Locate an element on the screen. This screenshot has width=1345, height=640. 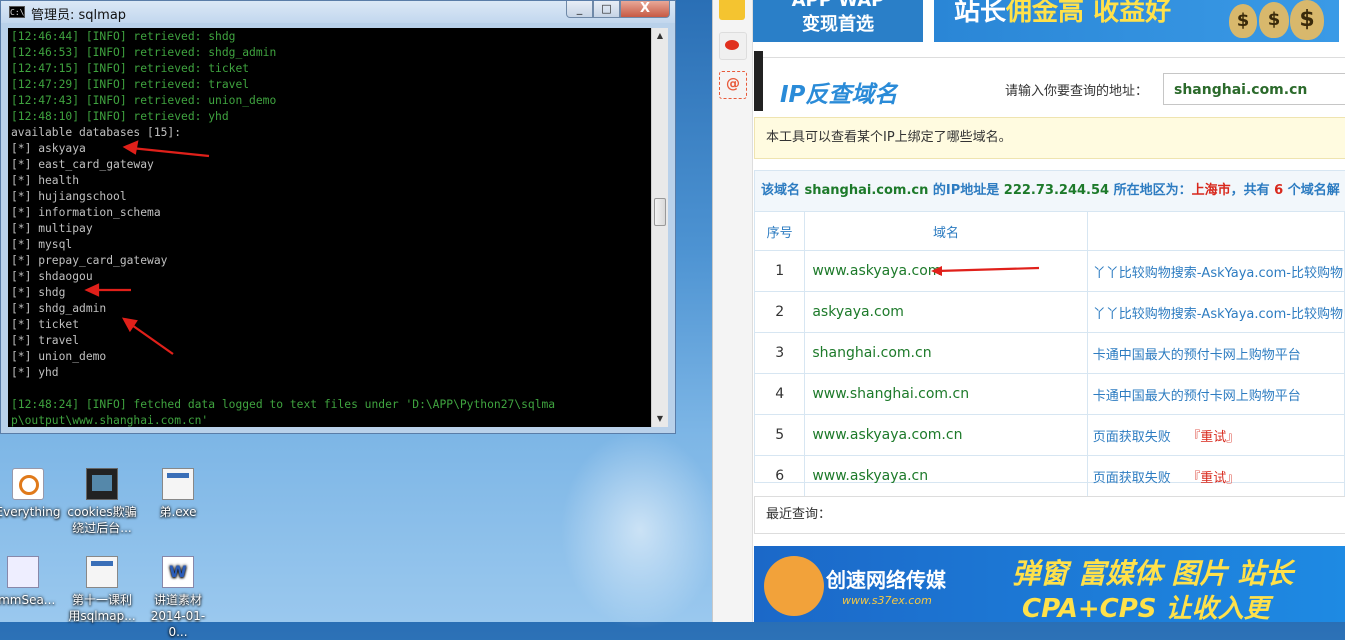
email-share-icon: @ is located at coordinates (733, 85).